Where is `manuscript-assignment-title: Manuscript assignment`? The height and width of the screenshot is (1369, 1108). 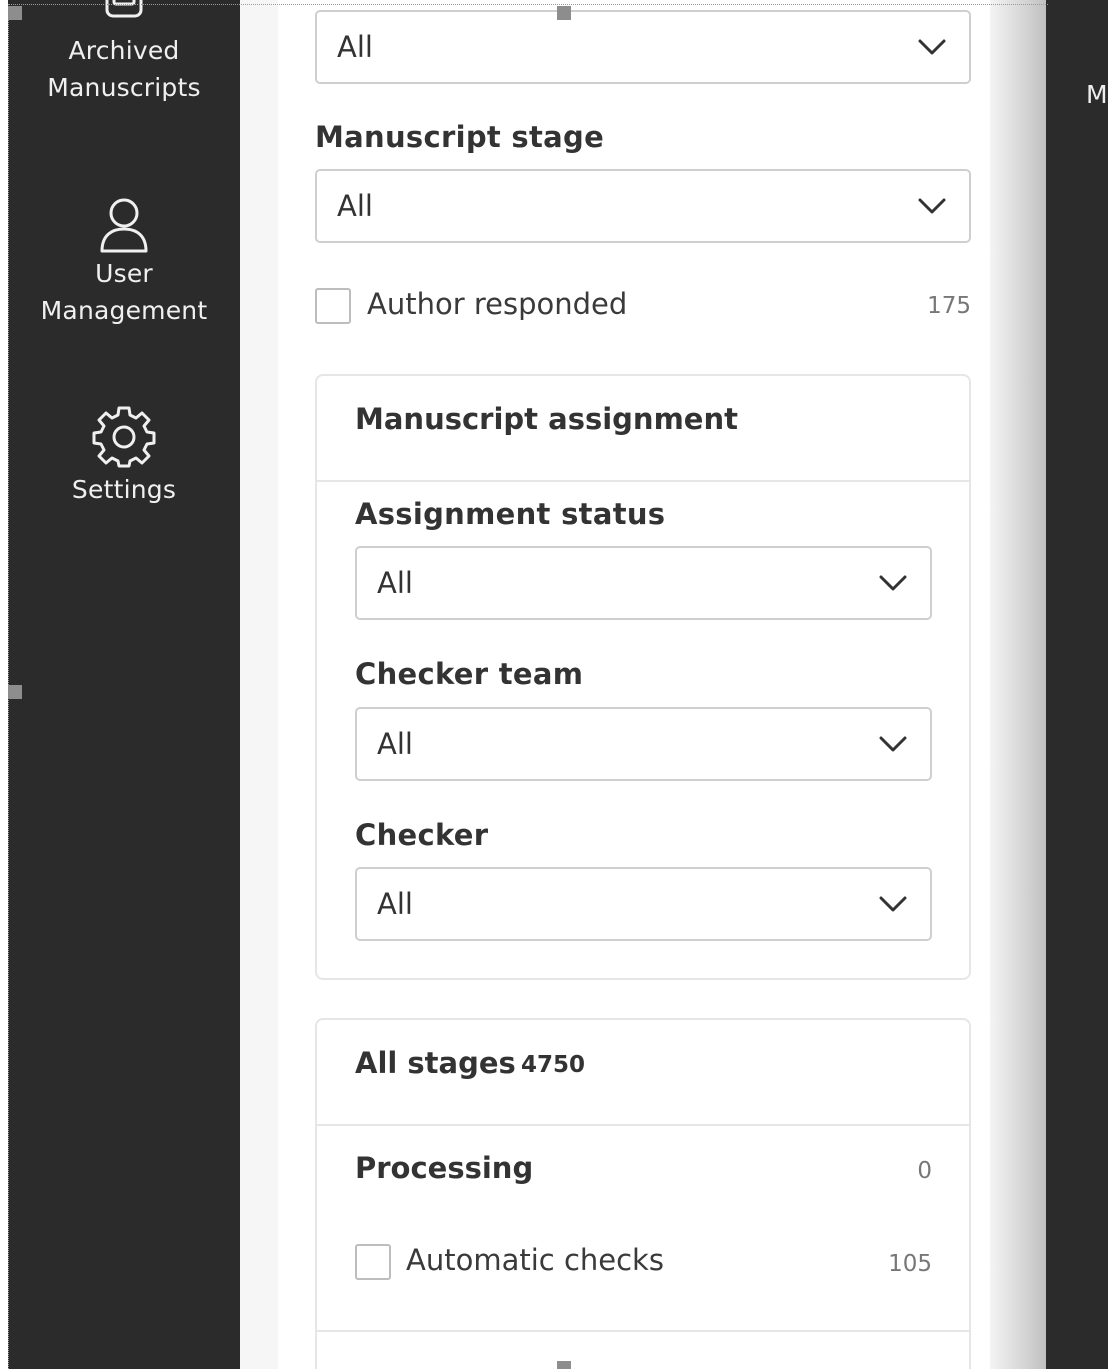 manuscript-assignment-title: Manuscript assignment is located at coordinates (546, 419).